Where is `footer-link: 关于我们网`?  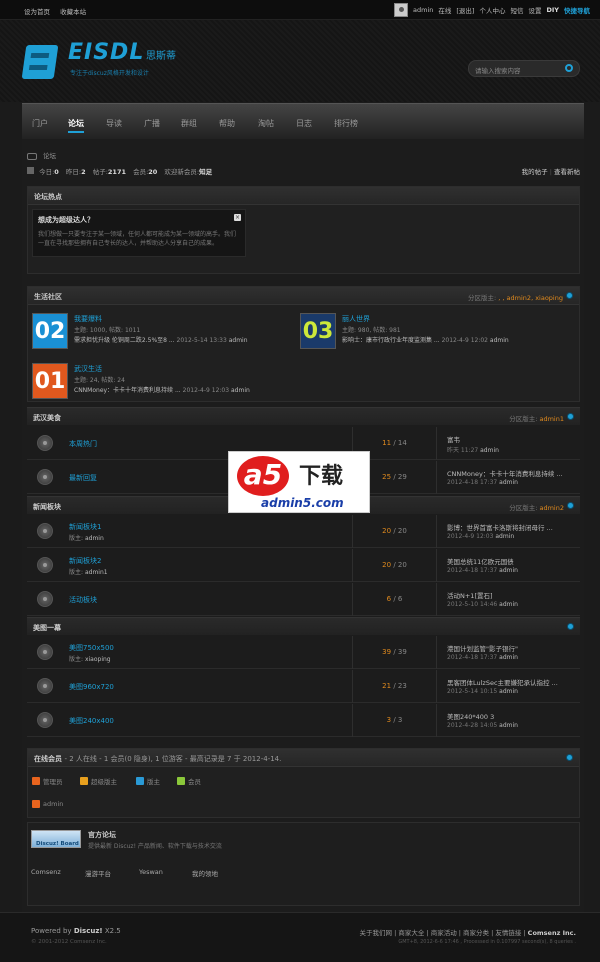
footer-link: 关于我们网 is located at coordinates (376, 933).